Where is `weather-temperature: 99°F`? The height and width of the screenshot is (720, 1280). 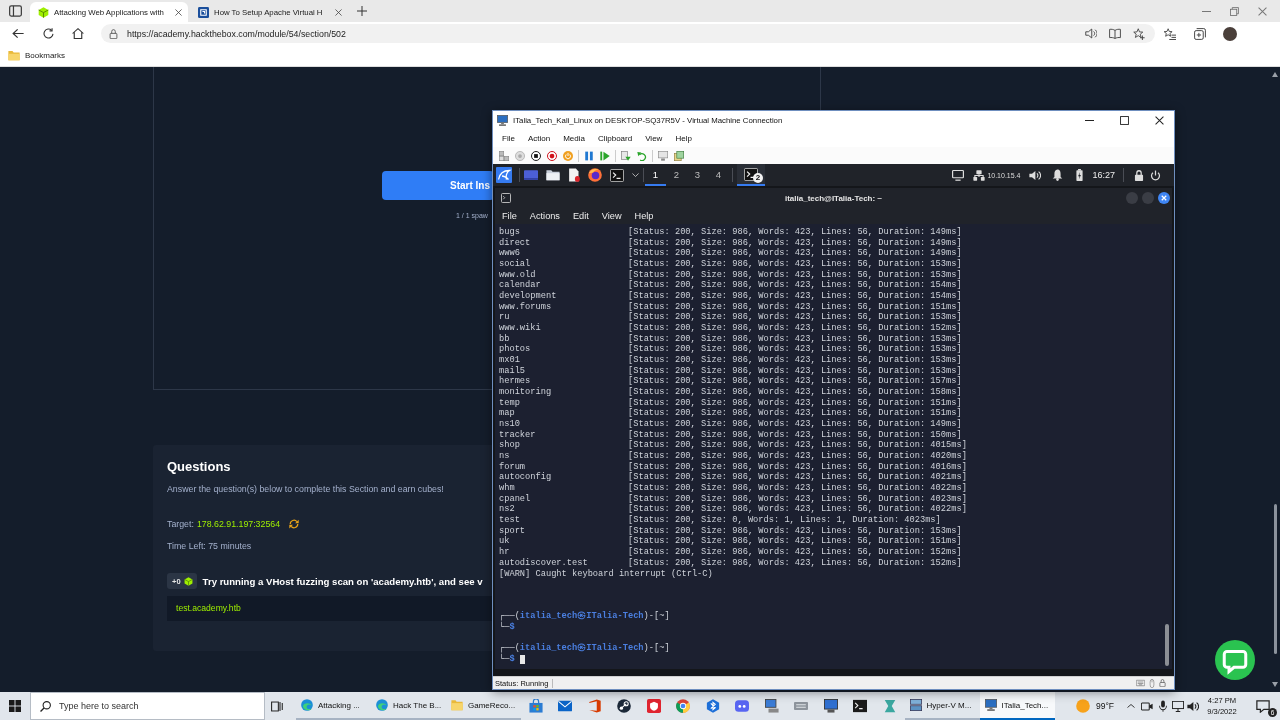
weather-temperature: 99°F is located at coordinates (1104, 706).